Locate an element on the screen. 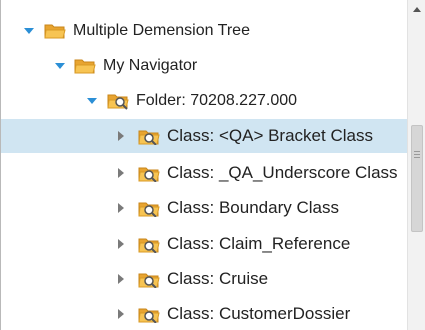 The height and width of the screenshot is (330, 425). tree-node-class: Class: Boundary Class is located at coordinates (204, 208).